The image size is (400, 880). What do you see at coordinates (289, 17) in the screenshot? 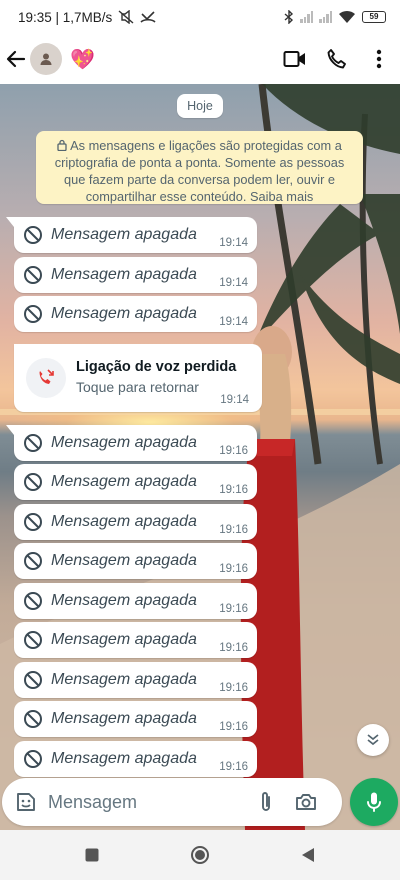
I see `bluetooth-icon` at bounding box center [289, 17].